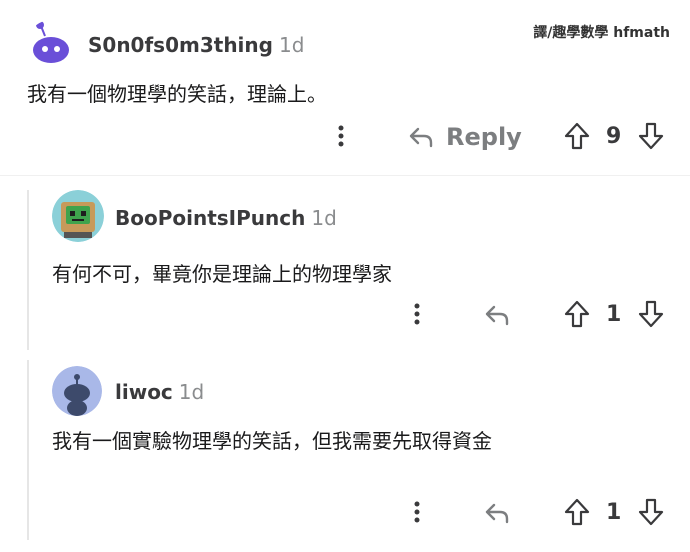  Describe the element at coordinates (614, 136) in the screenshot. I see `vote-count: 9` at that location.